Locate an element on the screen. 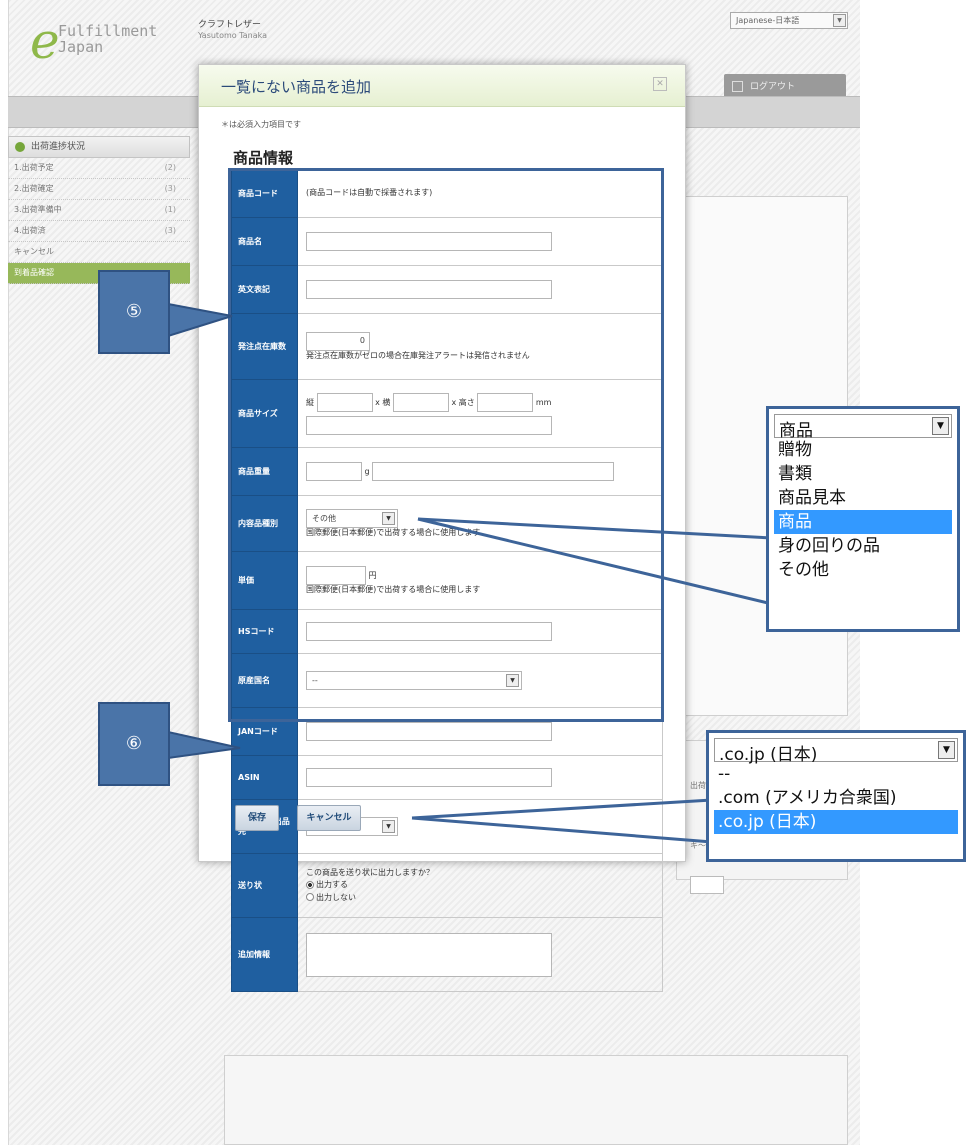 This screenshot has height=1145, width=967. content-type-option-selected: 商品 is located at coordinates (863, 522).